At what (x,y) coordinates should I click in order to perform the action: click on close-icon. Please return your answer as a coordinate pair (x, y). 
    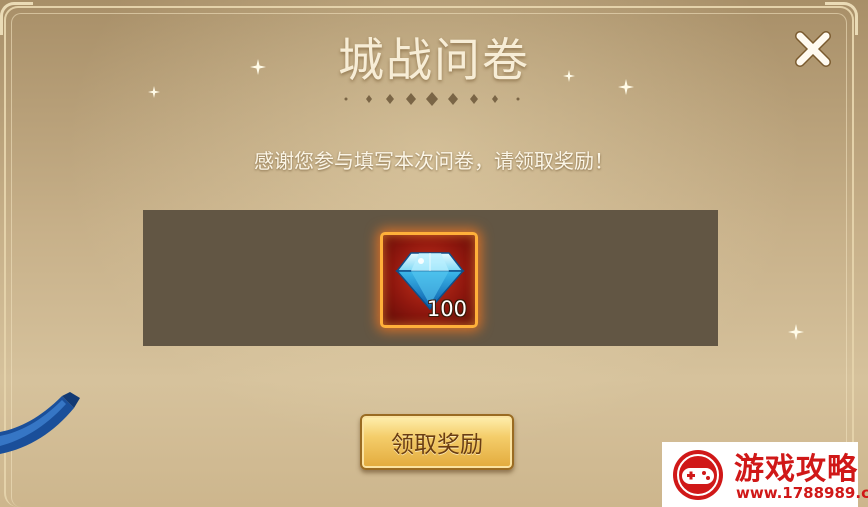
    Looking at the image, I should click on (813, 49).